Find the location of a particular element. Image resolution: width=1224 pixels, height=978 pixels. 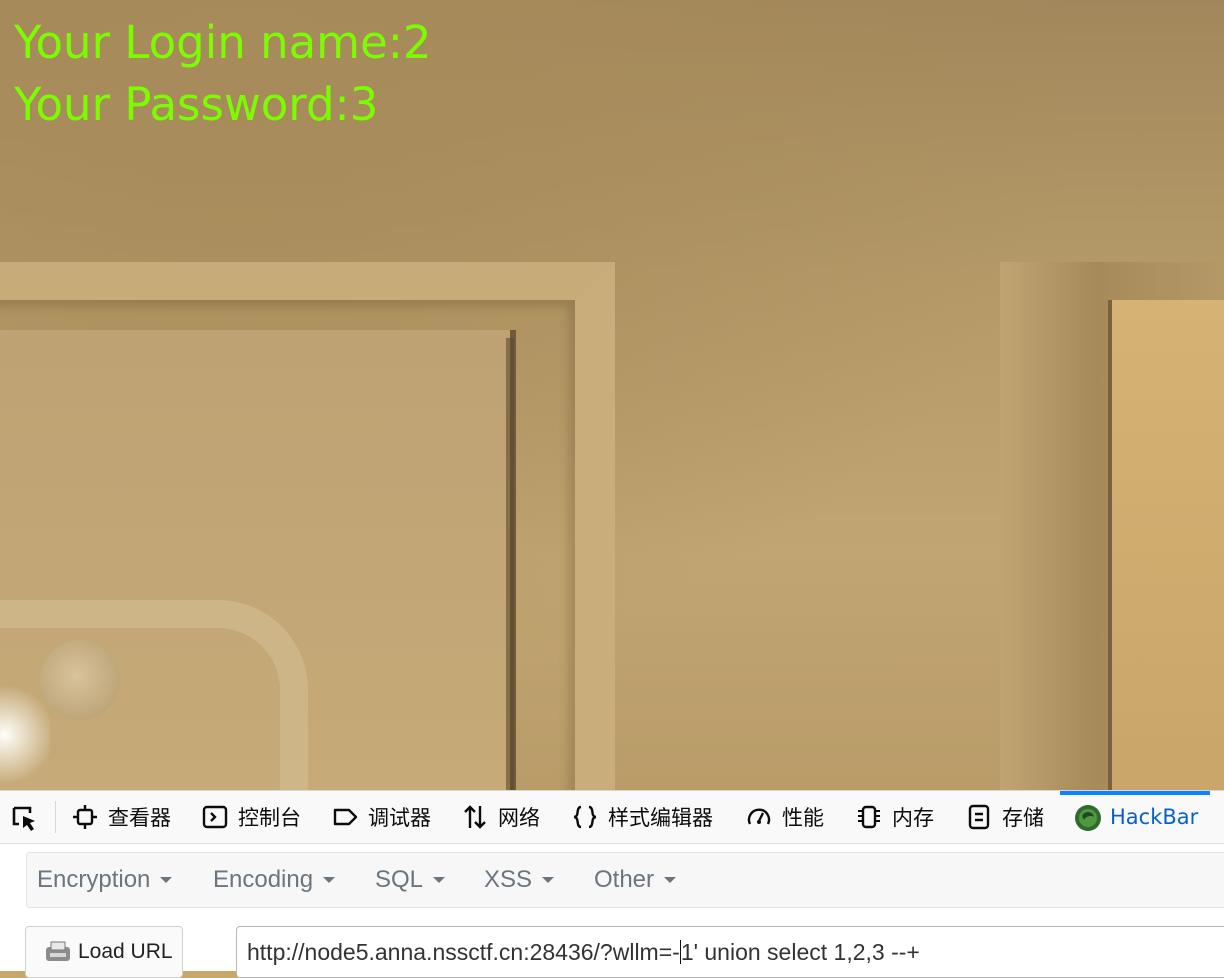

menu-encoding: Encoding is located at coordinates (274, 880).